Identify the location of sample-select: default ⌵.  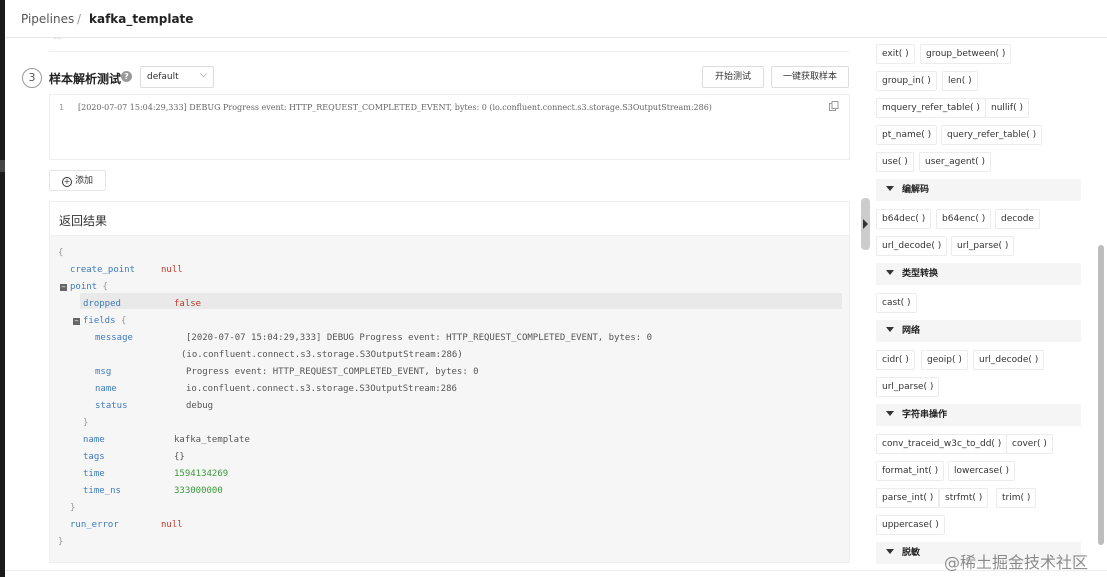
(177, 77).